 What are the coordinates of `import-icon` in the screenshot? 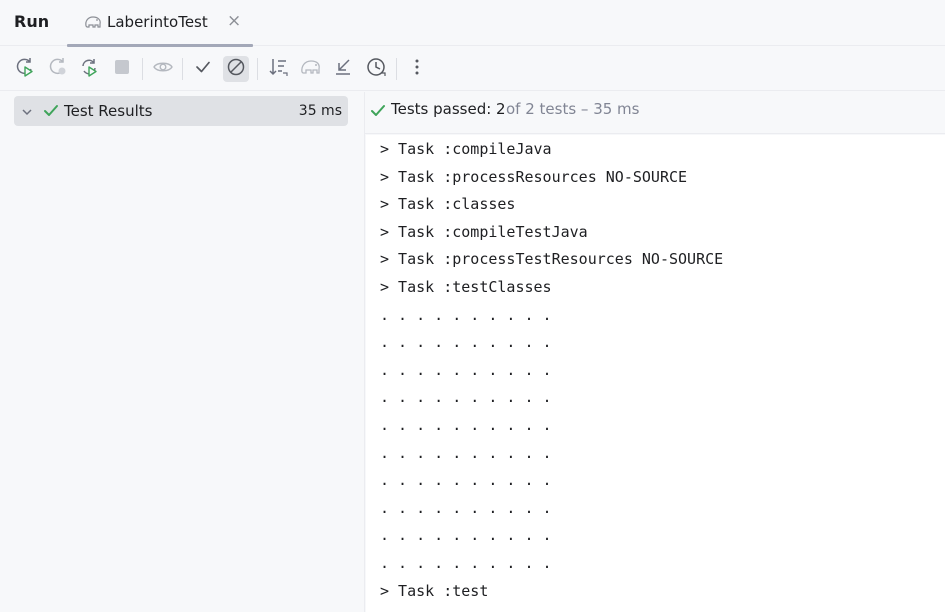 It's located at (343, 69).